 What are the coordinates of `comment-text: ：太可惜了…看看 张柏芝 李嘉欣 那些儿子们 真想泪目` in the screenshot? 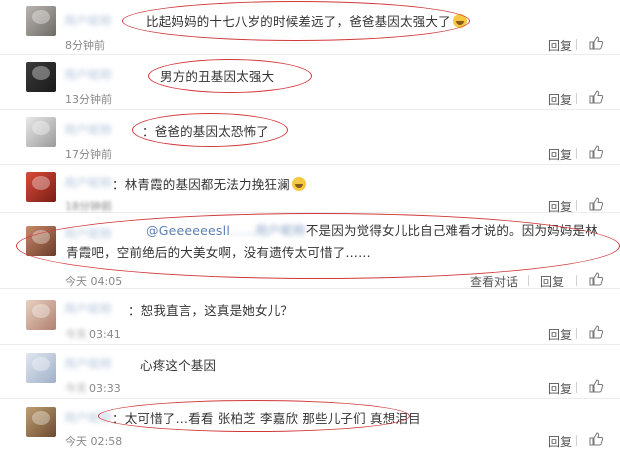 It's located at (266, 418).